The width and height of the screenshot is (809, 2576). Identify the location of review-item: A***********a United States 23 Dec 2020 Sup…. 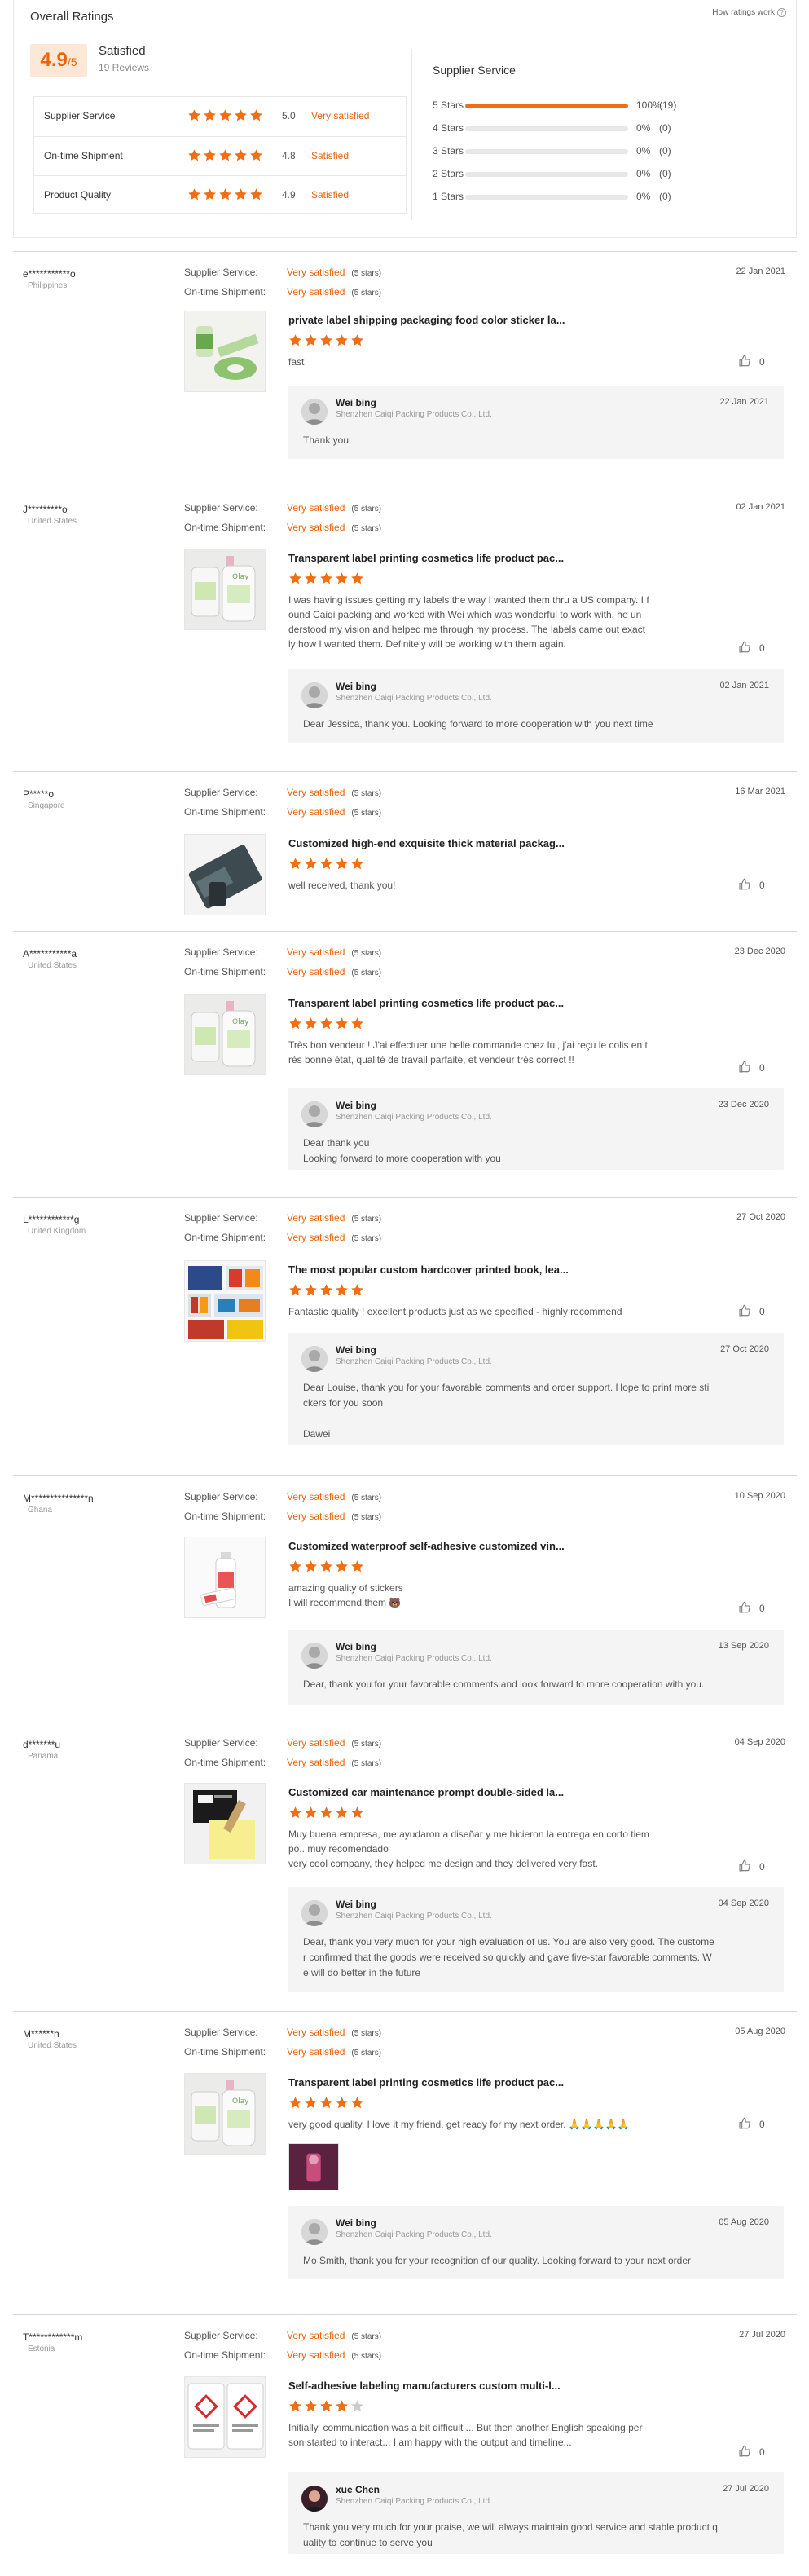
(405, 1064).